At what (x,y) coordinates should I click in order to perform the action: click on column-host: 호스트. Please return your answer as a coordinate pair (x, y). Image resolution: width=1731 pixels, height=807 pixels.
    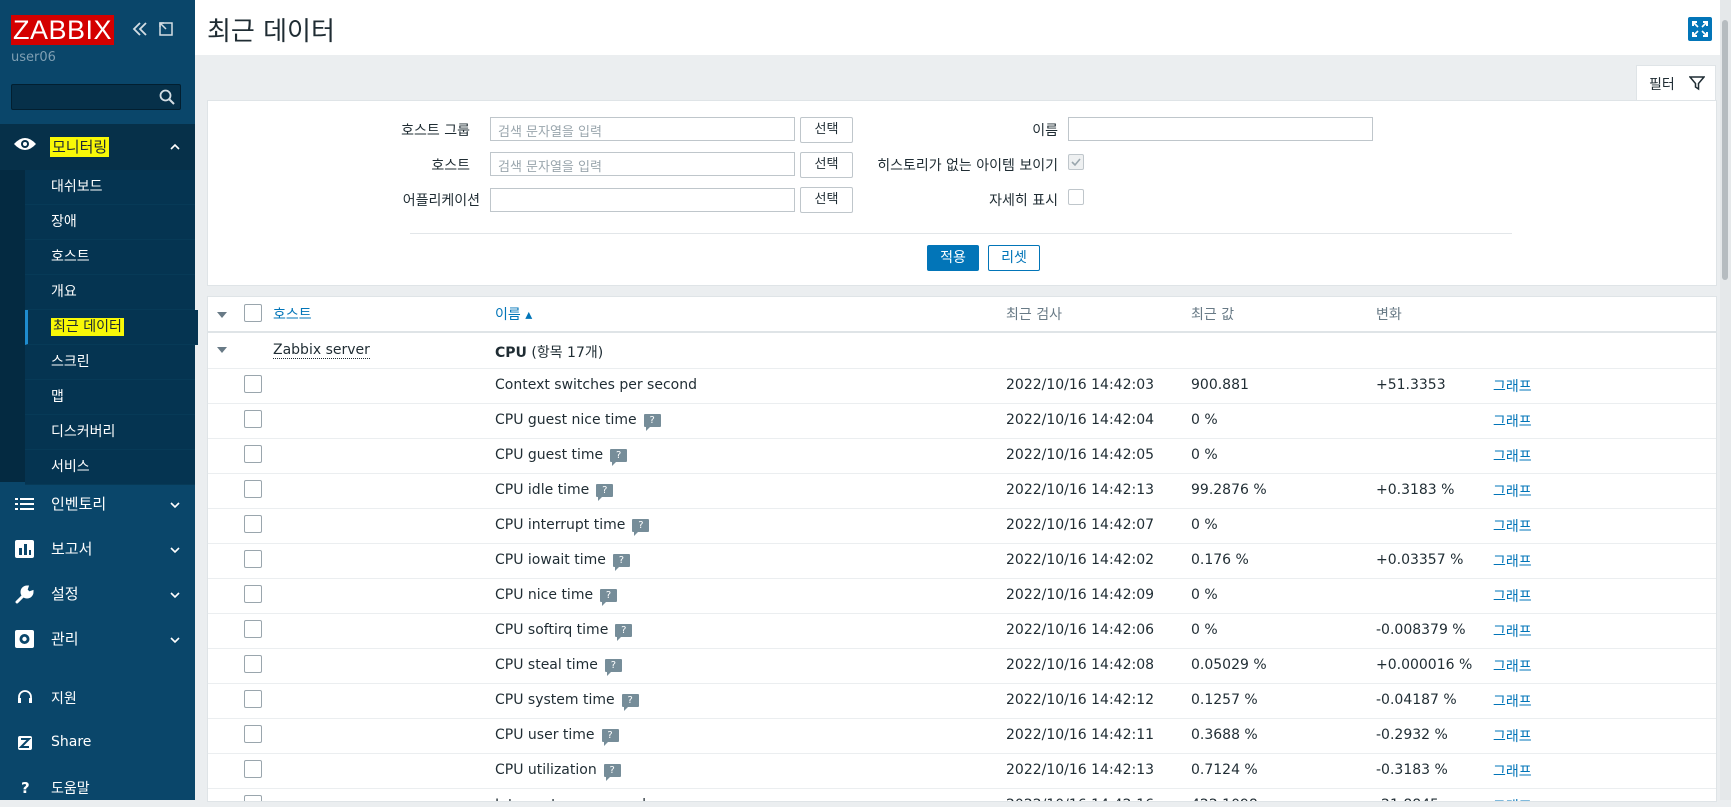
    Looking at the image, I should click on (292, 314).